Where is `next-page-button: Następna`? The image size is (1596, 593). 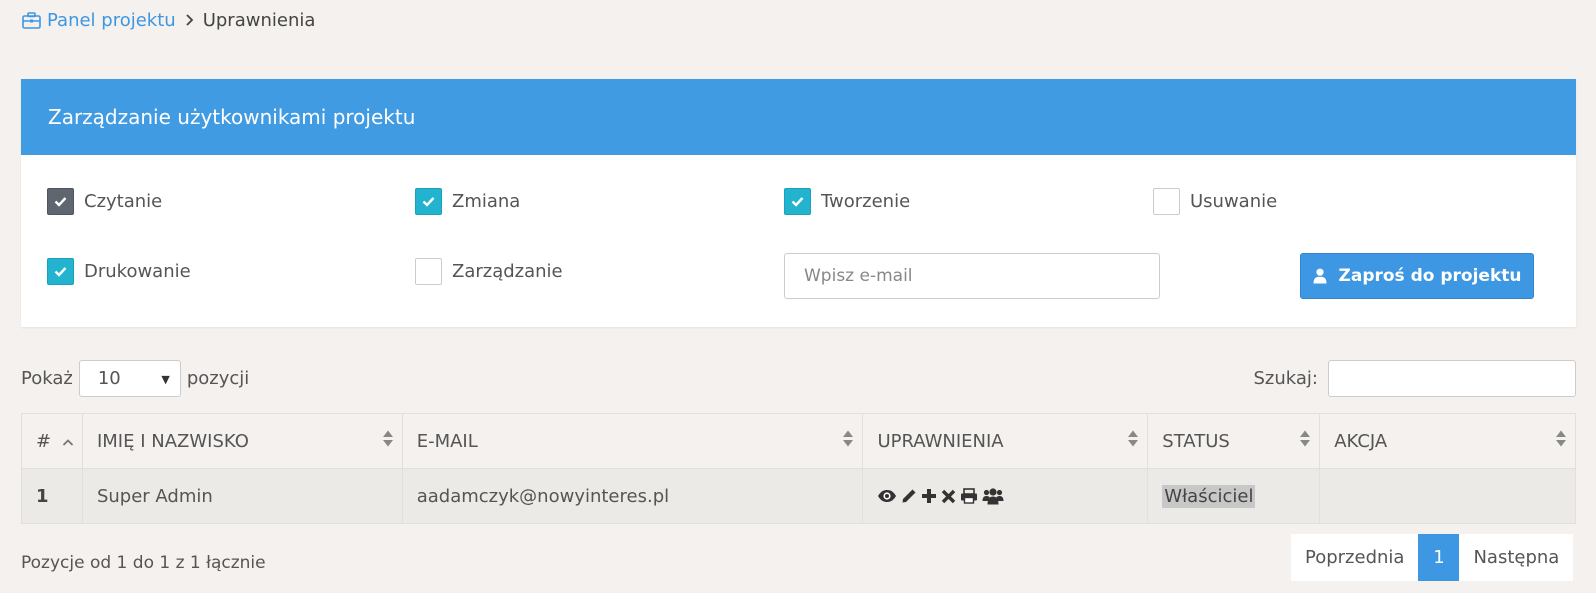 next-page-button: Następna is located at coordinates (1516, 557).